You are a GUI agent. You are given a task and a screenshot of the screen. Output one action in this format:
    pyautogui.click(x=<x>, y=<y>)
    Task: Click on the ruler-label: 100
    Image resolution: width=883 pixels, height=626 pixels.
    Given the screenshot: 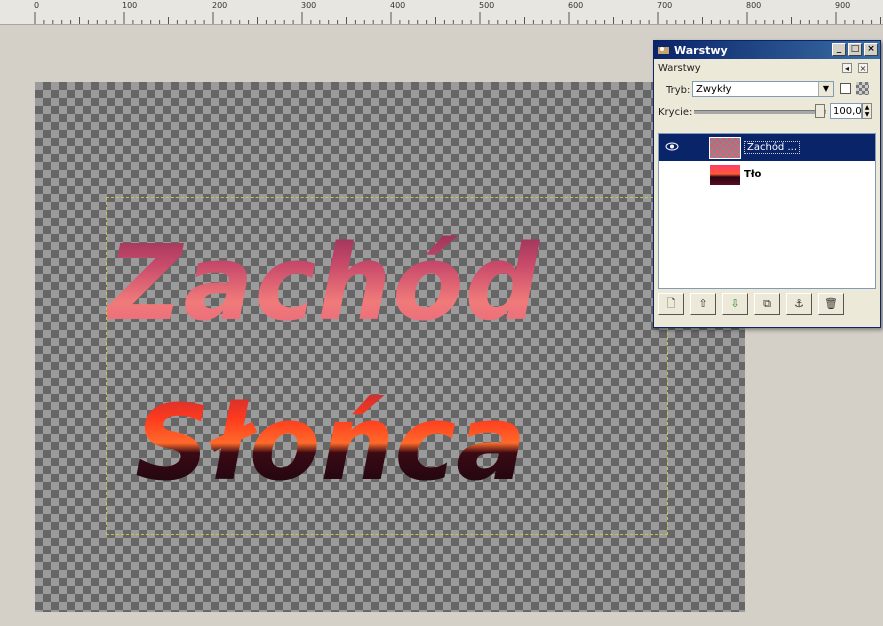 What is the action you would take?
    pyautogui.click(x=130, y=5)
    